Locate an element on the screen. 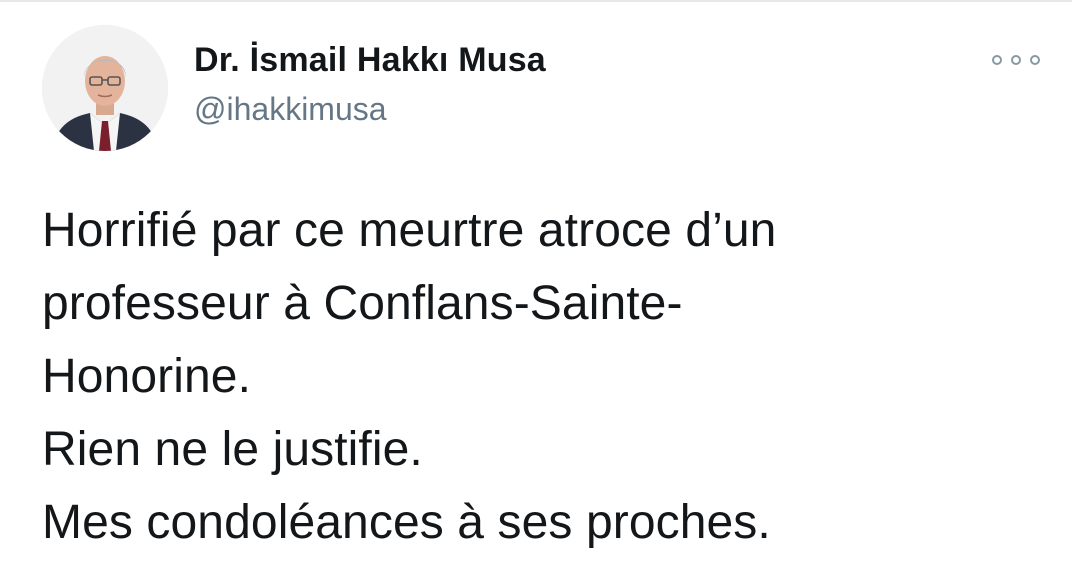 This screenshot has width=1072, height=574. avatar-portrait-icon is located at coordinates (105, 88).